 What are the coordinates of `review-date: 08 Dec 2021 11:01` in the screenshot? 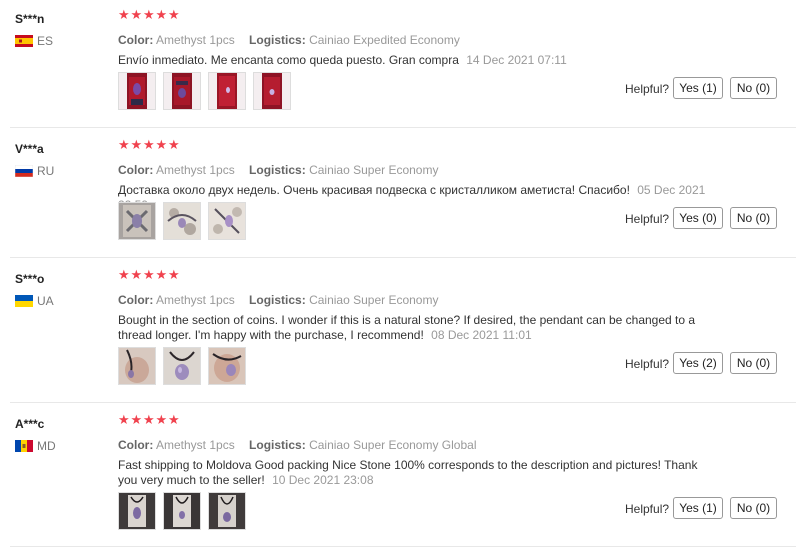 It's located at (481, 335).